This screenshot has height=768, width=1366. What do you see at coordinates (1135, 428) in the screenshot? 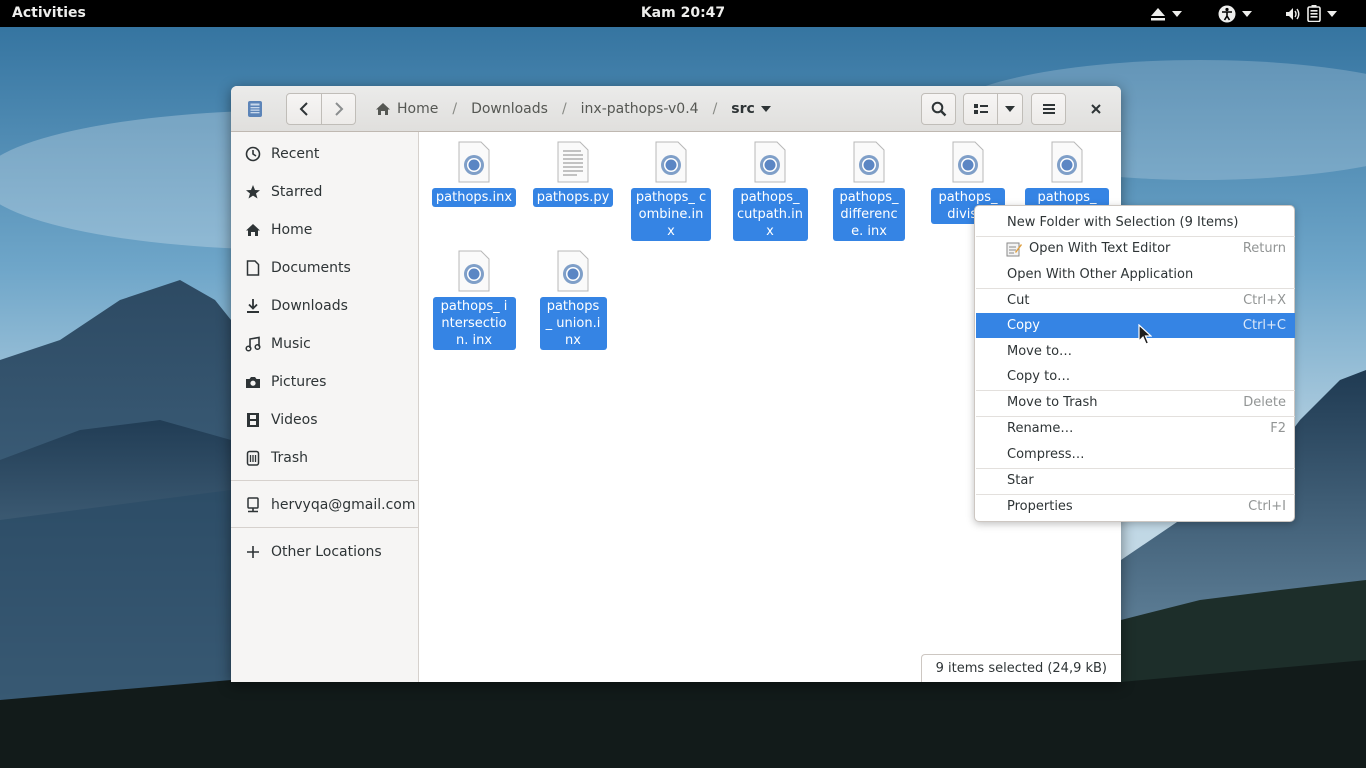
I see `menu-item-rename: Rename… F2` at bounding box center [1135, 428].